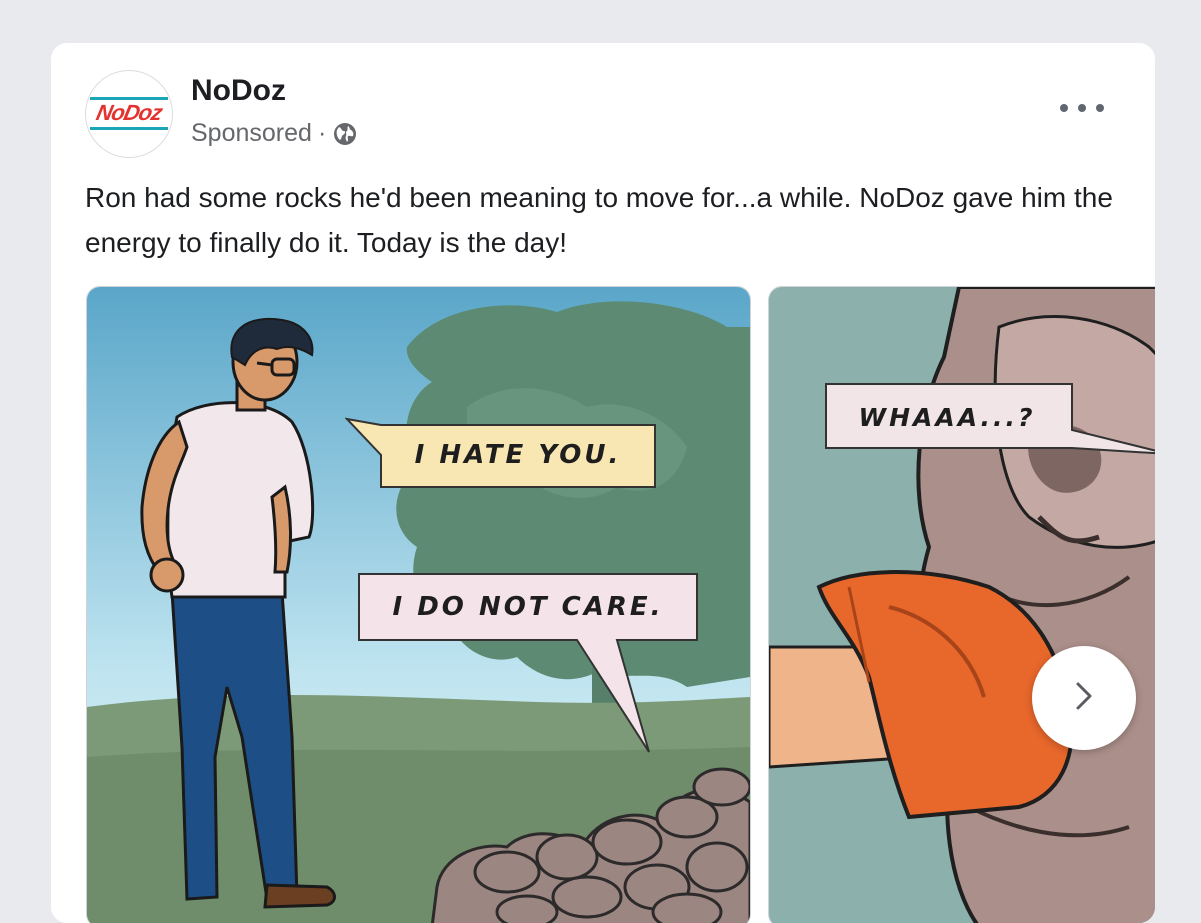 The height and width of the screenshot is (923, 1201). I want to click on more-options-icon, so click(1082, 108).